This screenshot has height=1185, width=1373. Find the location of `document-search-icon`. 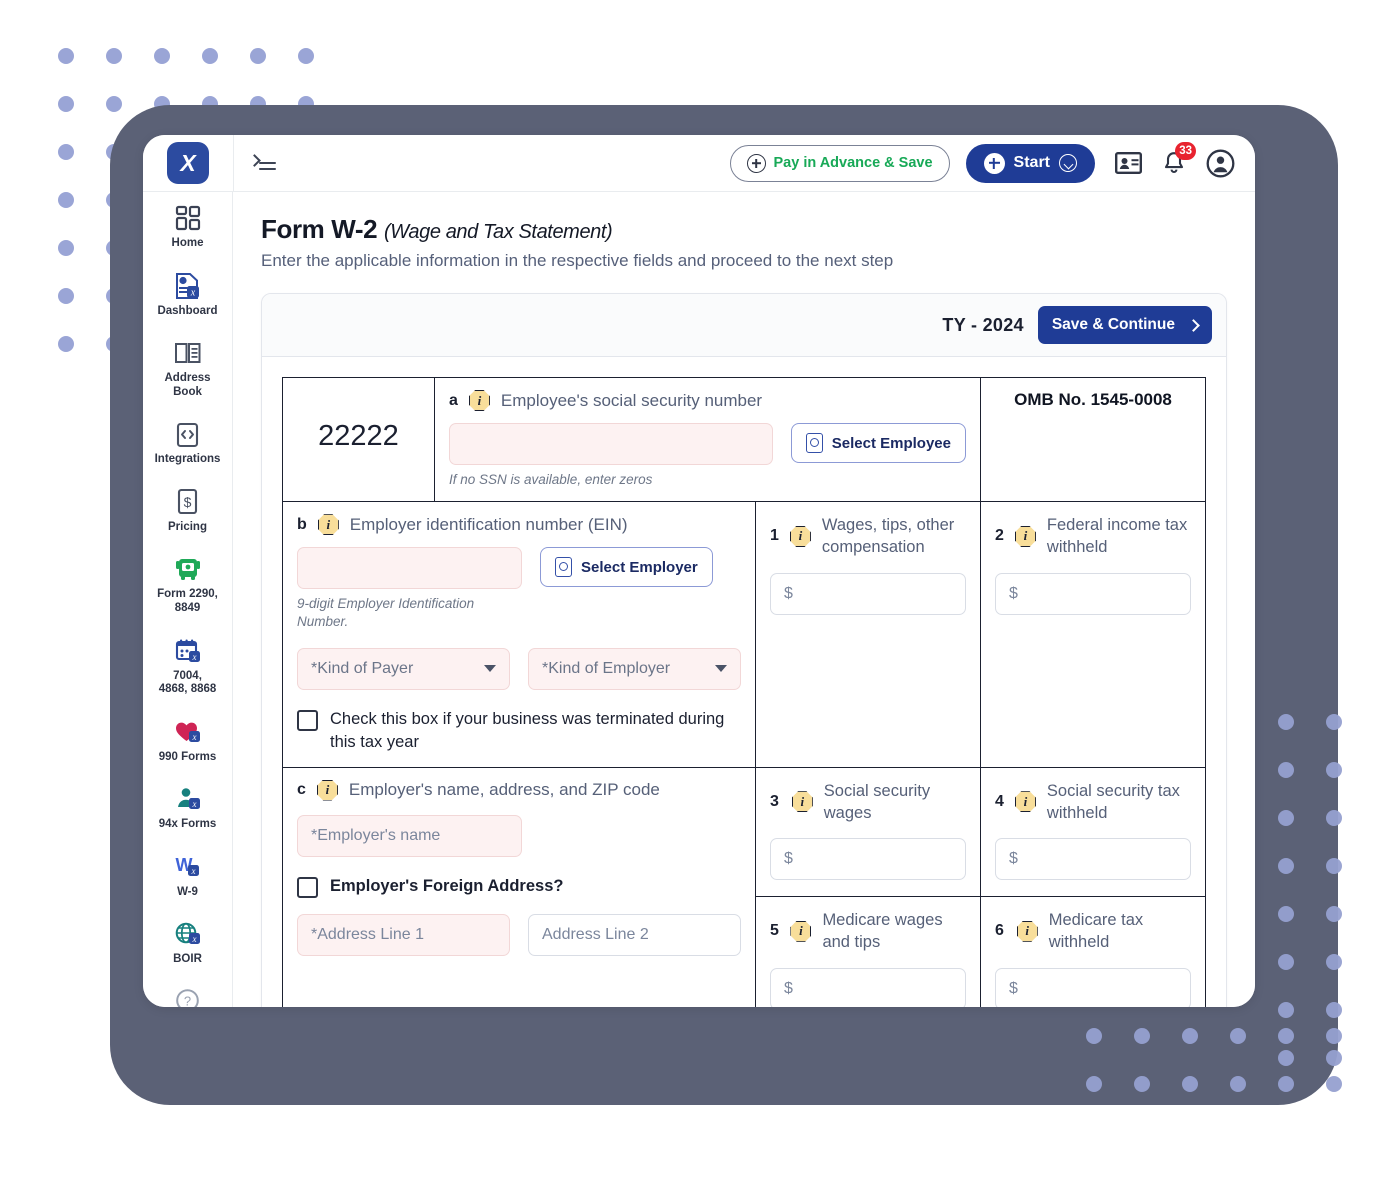

document-search-icon is located at coordinates (563, 567).